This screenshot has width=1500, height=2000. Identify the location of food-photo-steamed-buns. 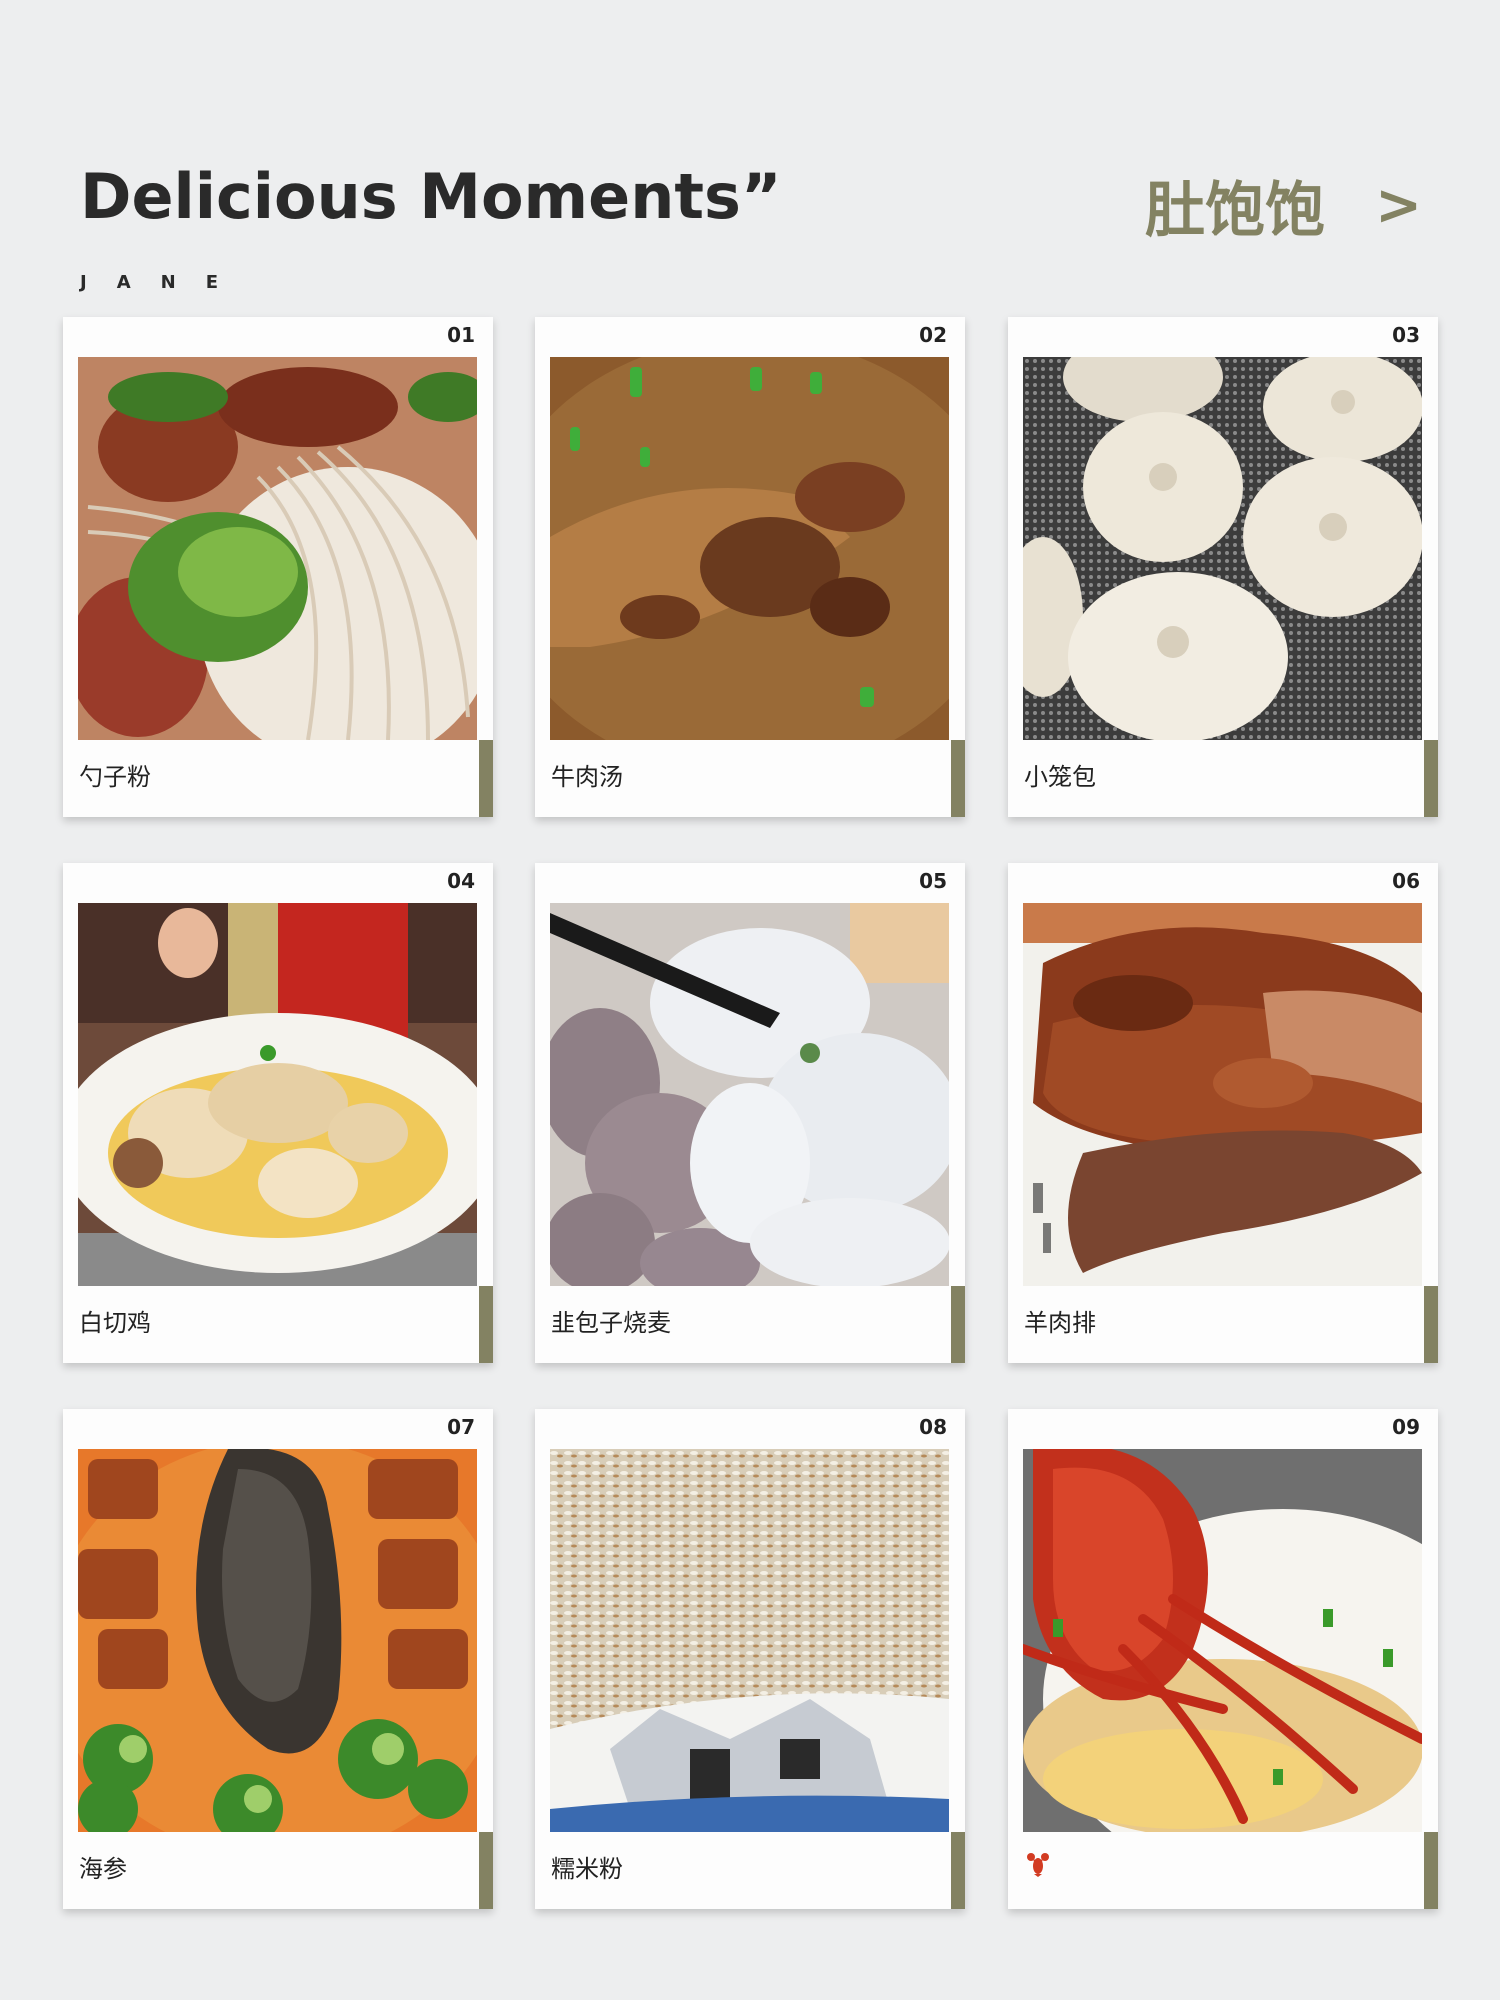
(1222, 548).